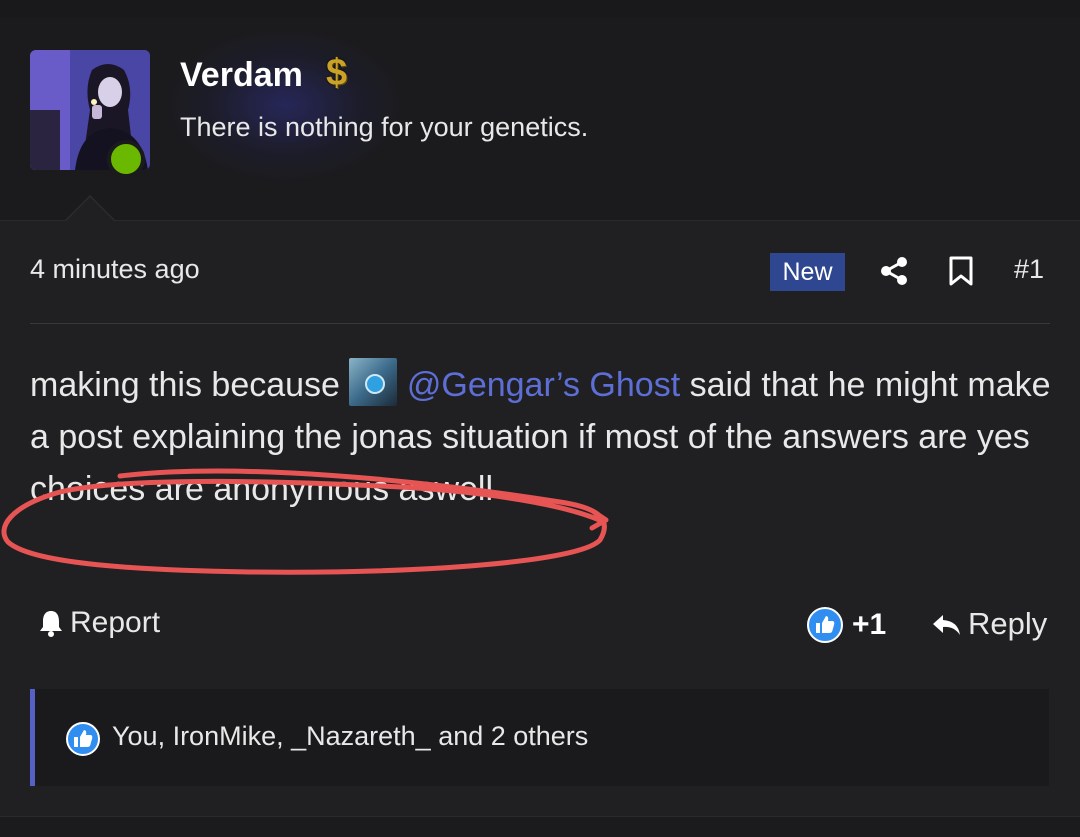 The height and width of the screenshot is (837, 1080). What do you see at coordinates (51, 624) in the screenshot?
I see `bell-icon` at bounding box center [51, 624].